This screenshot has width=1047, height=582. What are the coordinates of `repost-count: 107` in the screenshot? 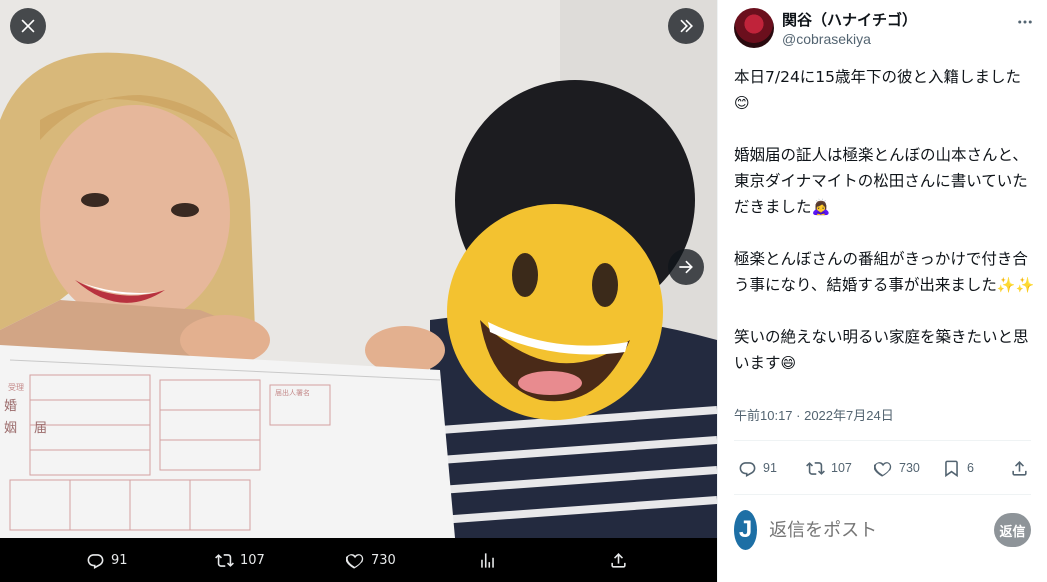 It's located at (841, 468).